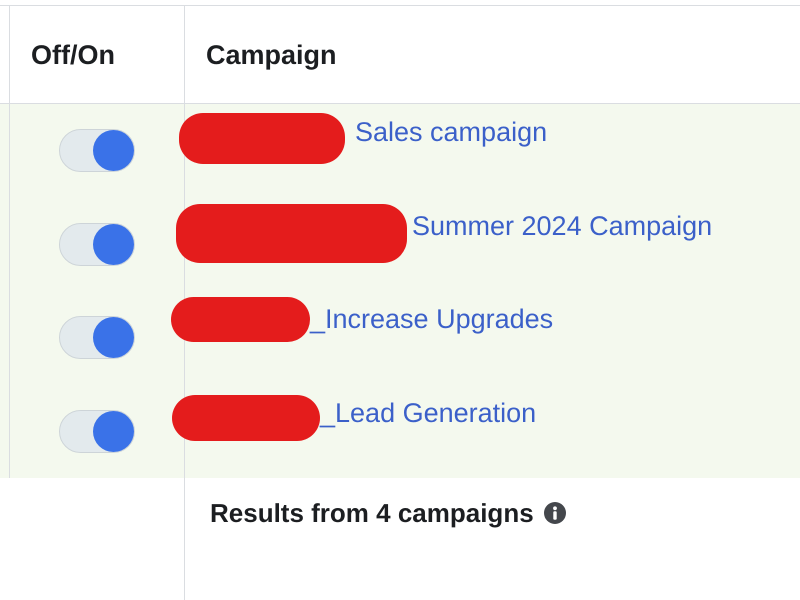  I want to click on campaign-link: Summer 2024 Campaign, so click(562, 226).